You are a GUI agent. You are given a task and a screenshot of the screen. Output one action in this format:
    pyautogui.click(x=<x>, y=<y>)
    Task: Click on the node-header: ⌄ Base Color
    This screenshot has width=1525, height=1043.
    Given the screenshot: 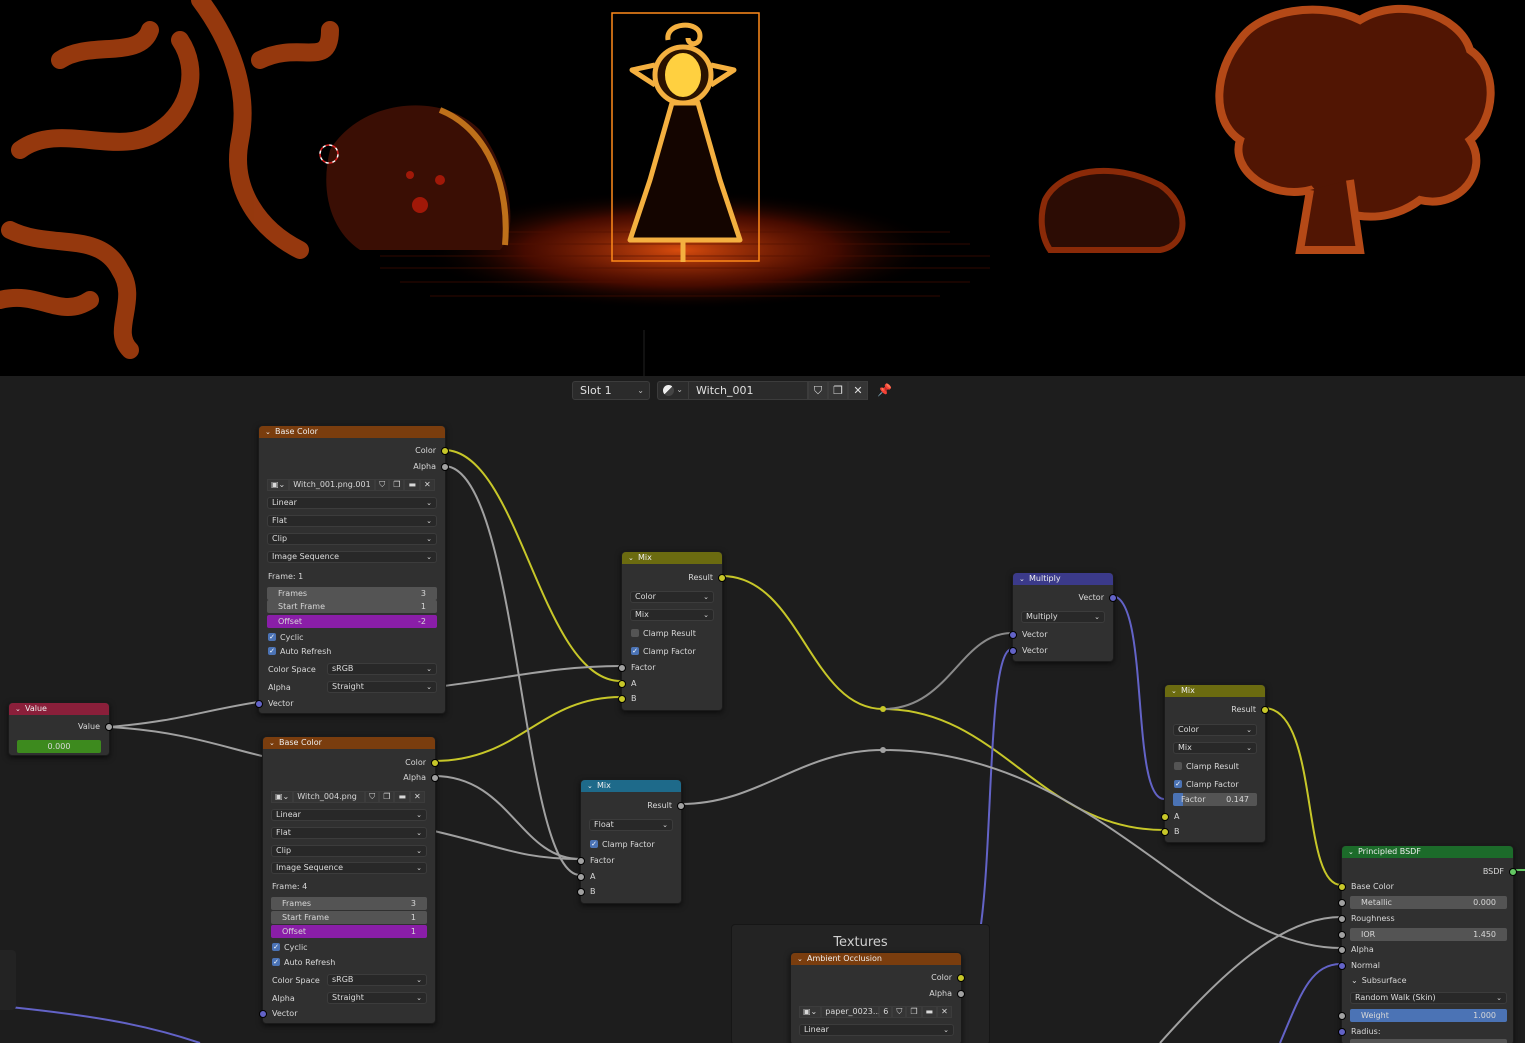 What is the action you would take?
    pyautogui.click(x=349, y=743)
    